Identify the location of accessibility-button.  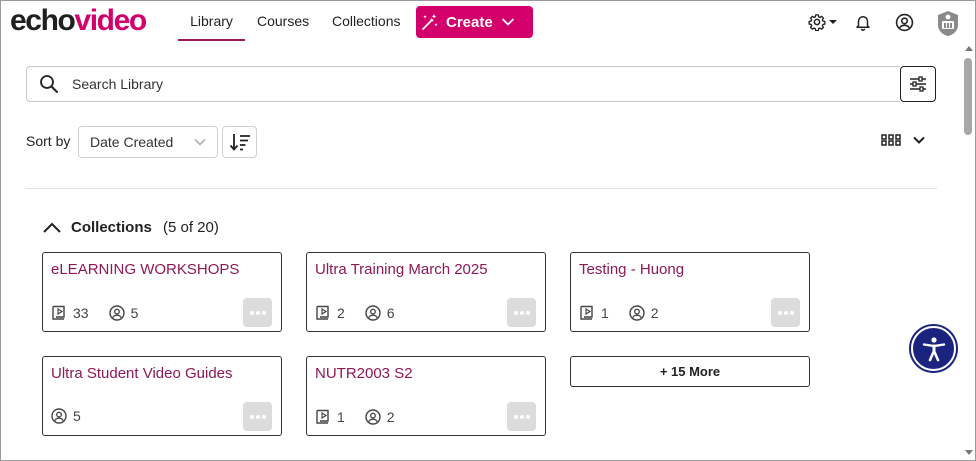
(933, 348).